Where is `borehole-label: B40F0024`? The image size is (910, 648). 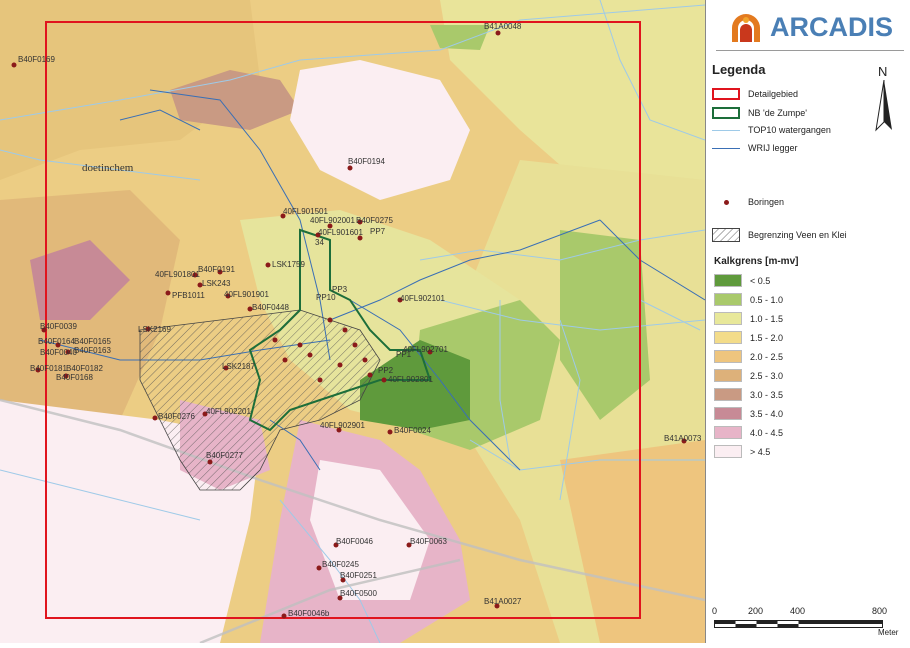
borehole-label: B40F0024 is located at coordinates (412, 430).